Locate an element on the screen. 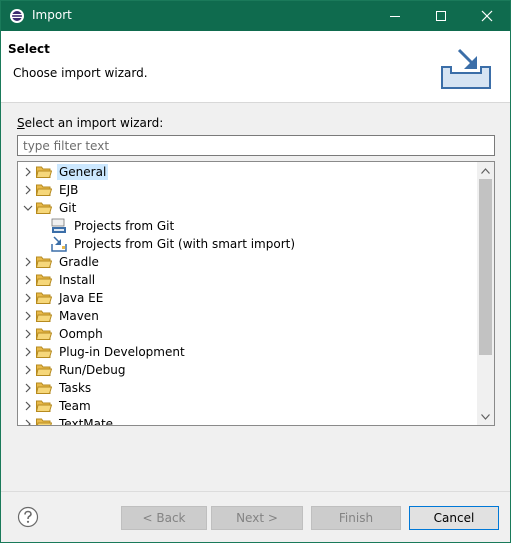 The width and height of the screenshot is (511, 543). tree-item-maven: Maven is located at coordinates (61, 316).